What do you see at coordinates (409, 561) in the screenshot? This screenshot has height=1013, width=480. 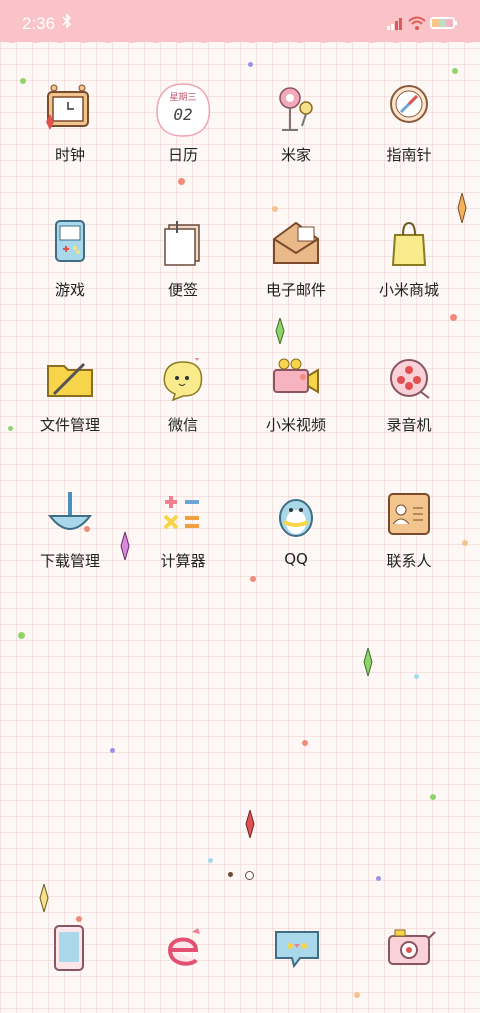 I see `app-label: 联系人` at bounding box center [409, 561].